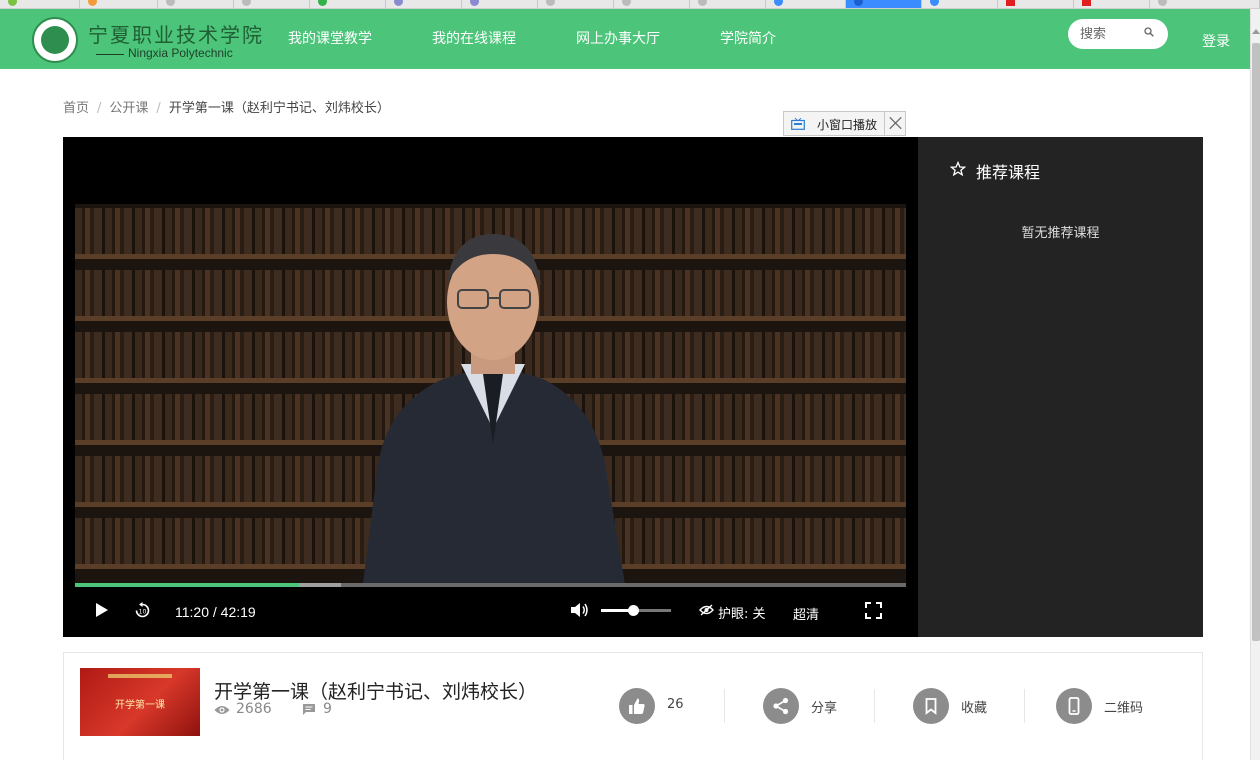 The image size is (1260, 760). I want to click on eye-care-icon, so click(706, 610).